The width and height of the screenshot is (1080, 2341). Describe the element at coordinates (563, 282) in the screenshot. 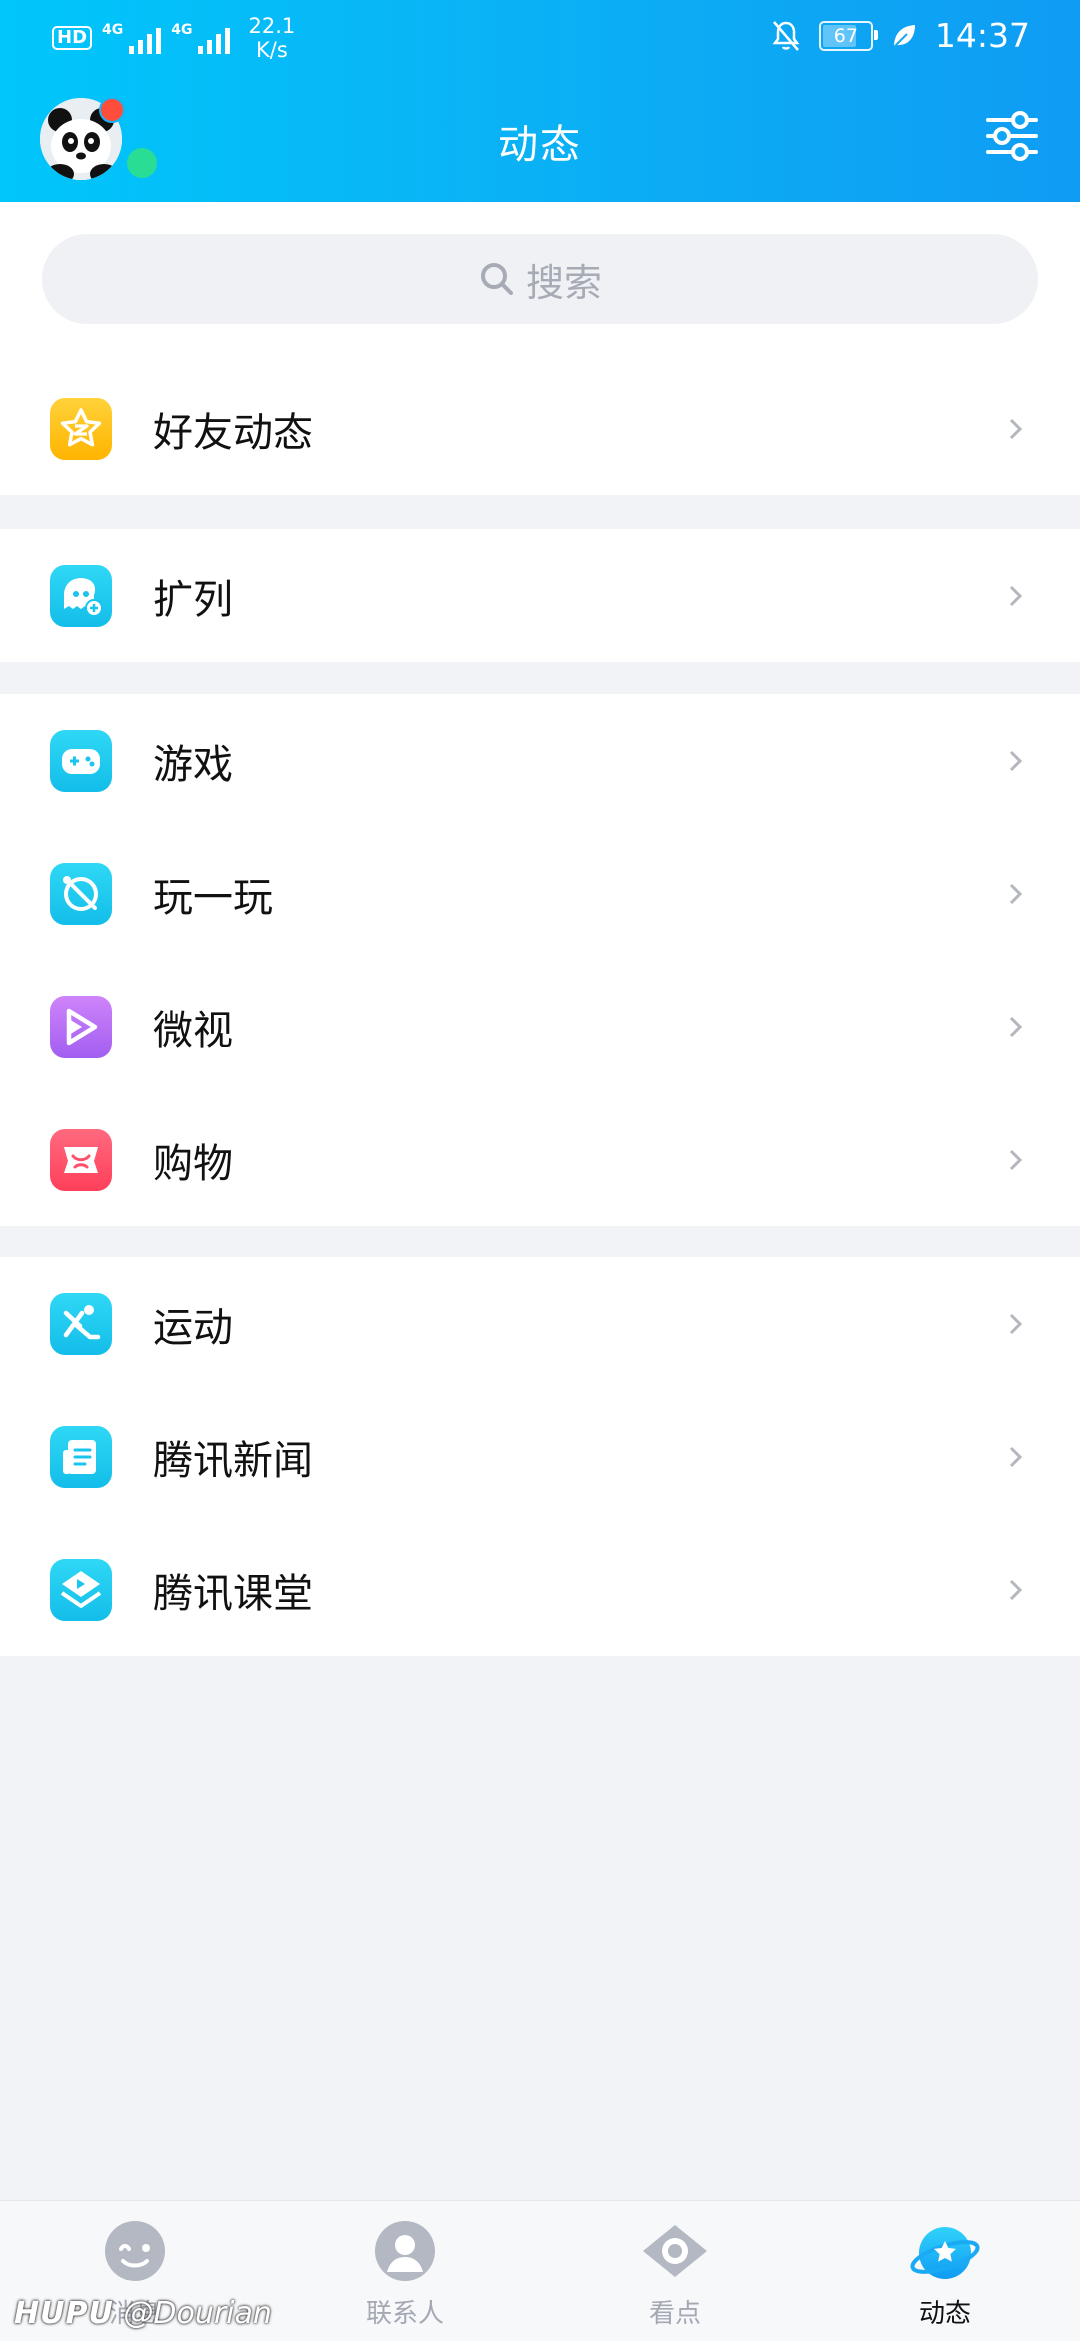

I see `search-placeholder: 搜索` at that location.